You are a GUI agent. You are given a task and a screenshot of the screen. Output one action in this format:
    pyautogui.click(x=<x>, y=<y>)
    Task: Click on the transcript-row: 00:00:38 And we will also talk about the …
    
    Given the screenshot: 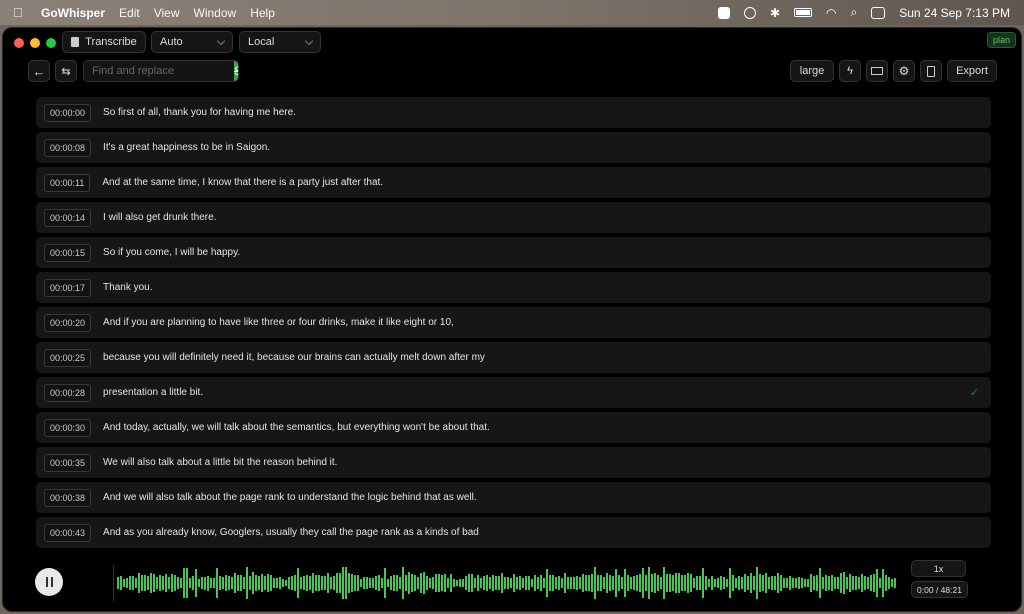 What is the action you would take?
    pyautogui.click(x=513, y=497)
    